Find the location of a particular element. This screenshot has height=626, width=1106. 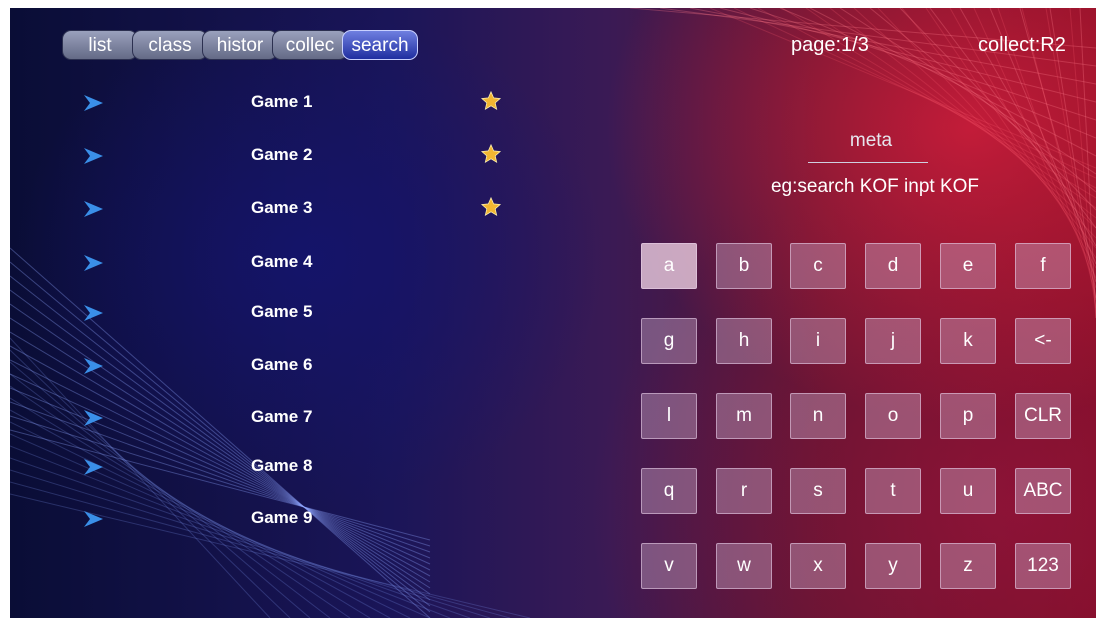

key-v: v is located at coordinates (669, 566).